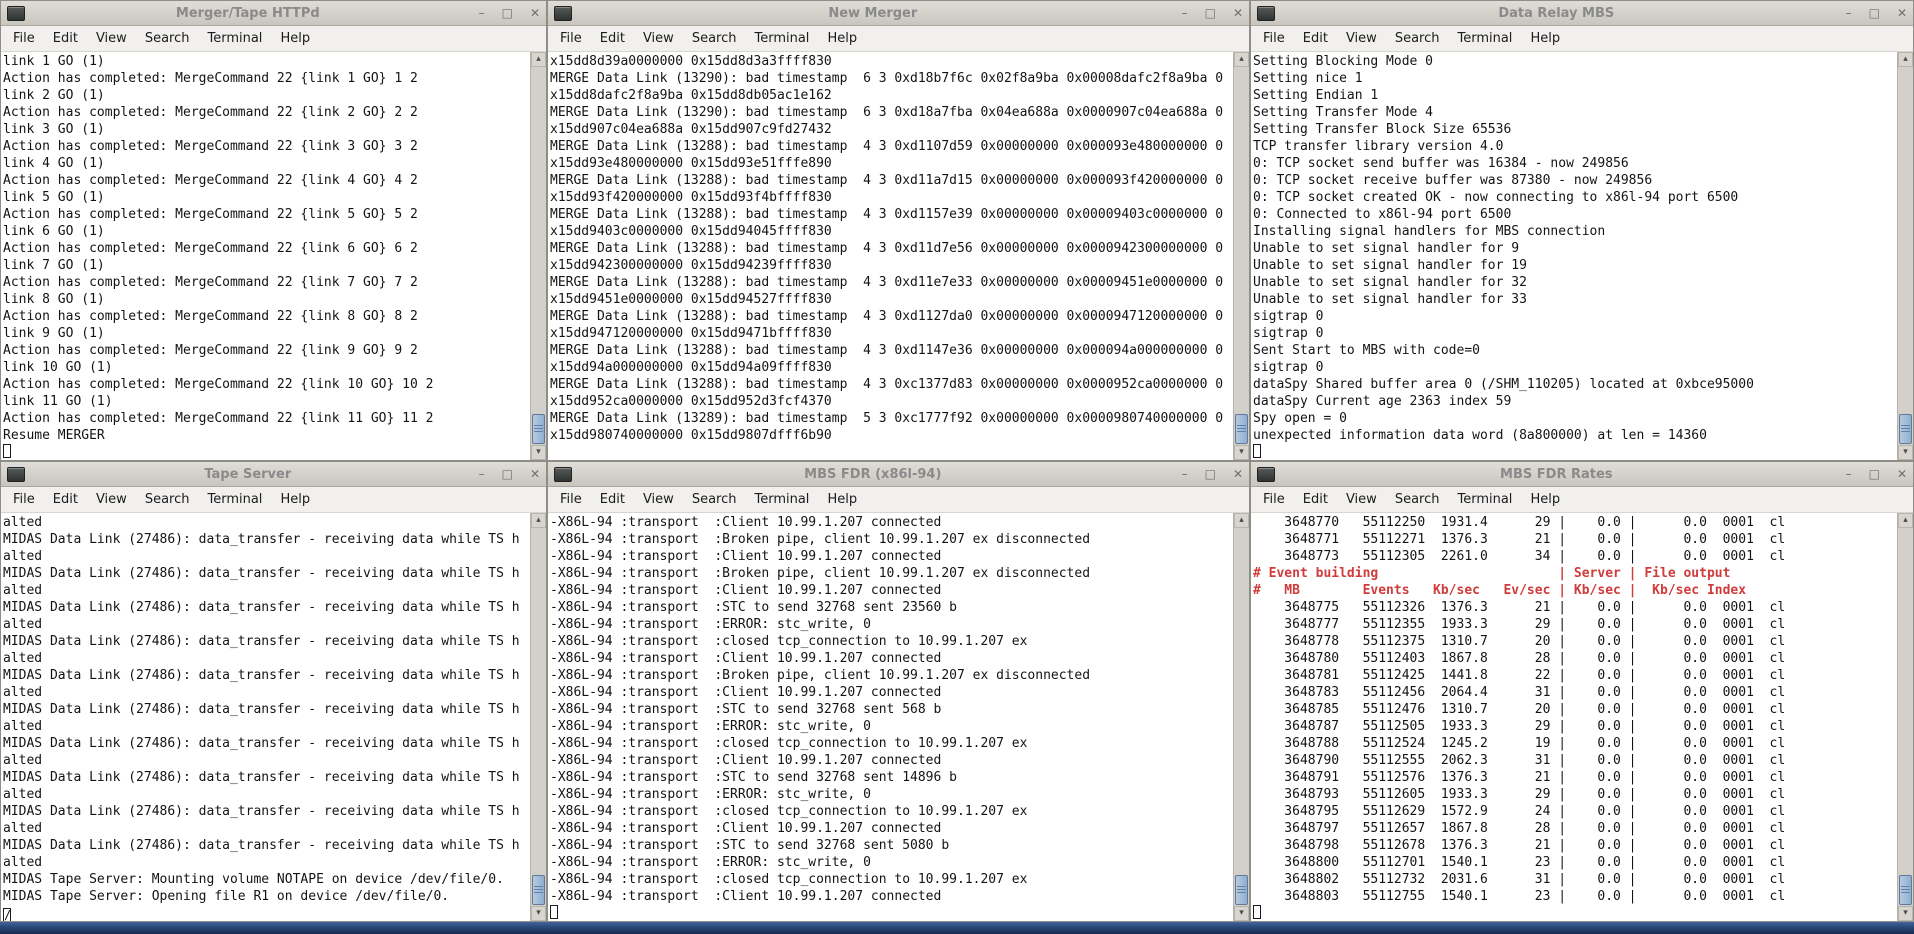 The width and height of the screenshot is (1914, 934). Describe the element at coordinates (898, 13) in the screenshot. I see `titlebar: New Merger – □ ✕` at that location.